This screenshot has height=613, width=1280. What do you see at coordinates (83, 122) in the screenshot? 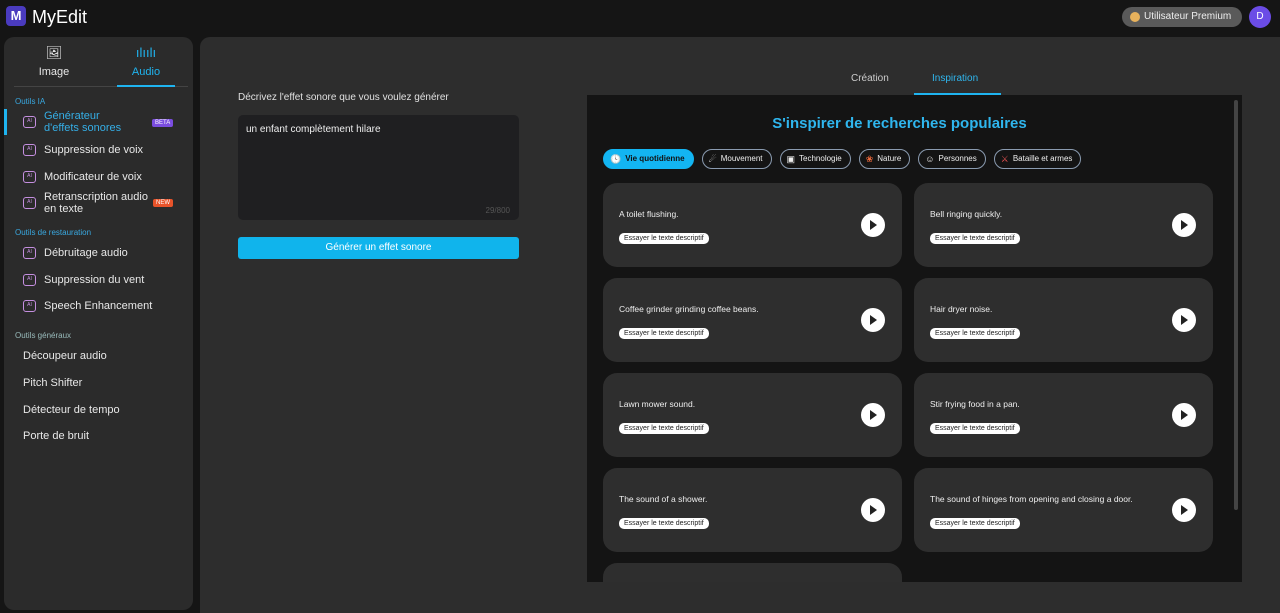
I see `item-label: Générateur d'effets sonores` at bounding box center [83, 122].